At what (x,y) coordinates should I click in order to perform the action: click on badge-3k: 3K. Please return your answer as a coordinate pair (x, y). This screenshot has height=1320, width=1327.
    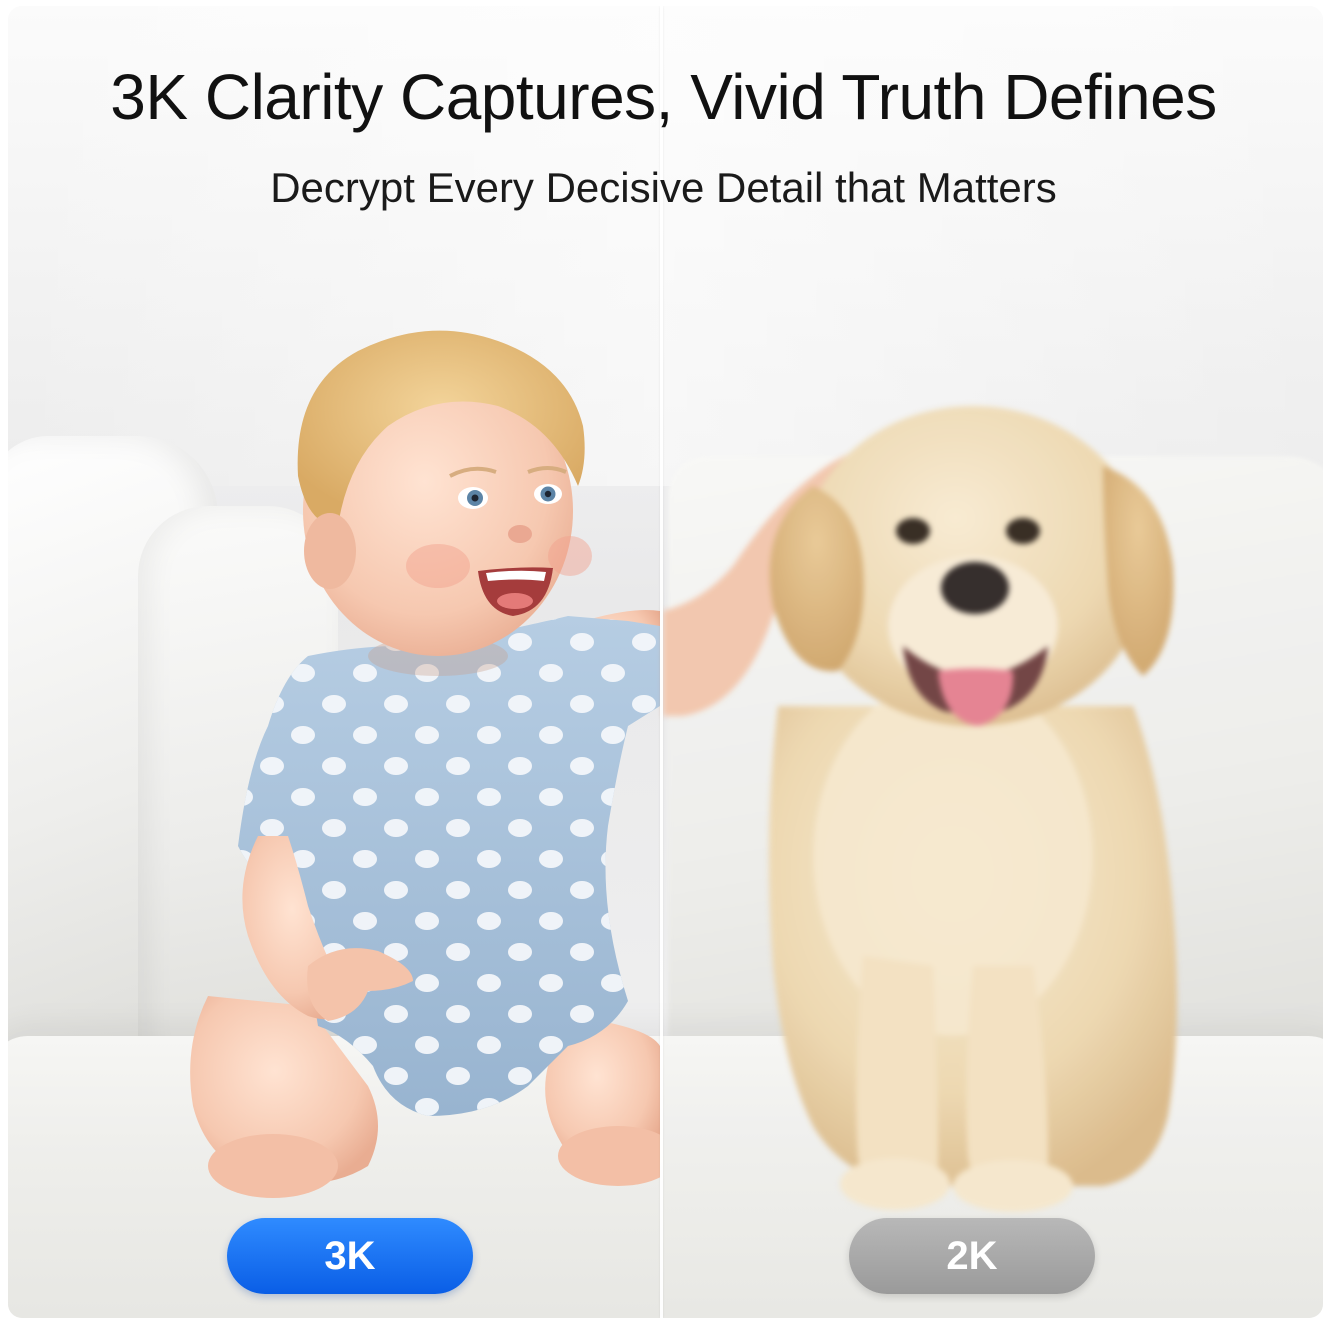
    Looking at the image, I should click on (350, 1256).